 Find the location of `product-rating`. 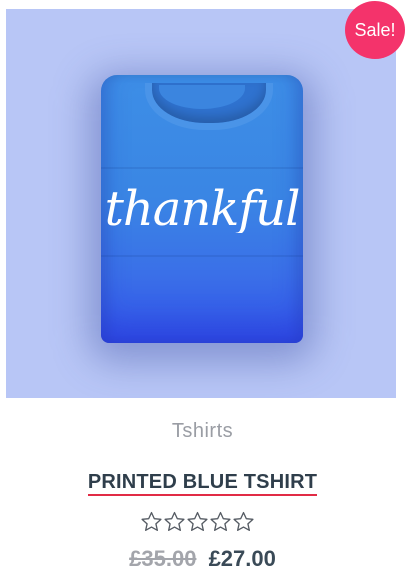

product-rating is located at coordinates (197, 523).